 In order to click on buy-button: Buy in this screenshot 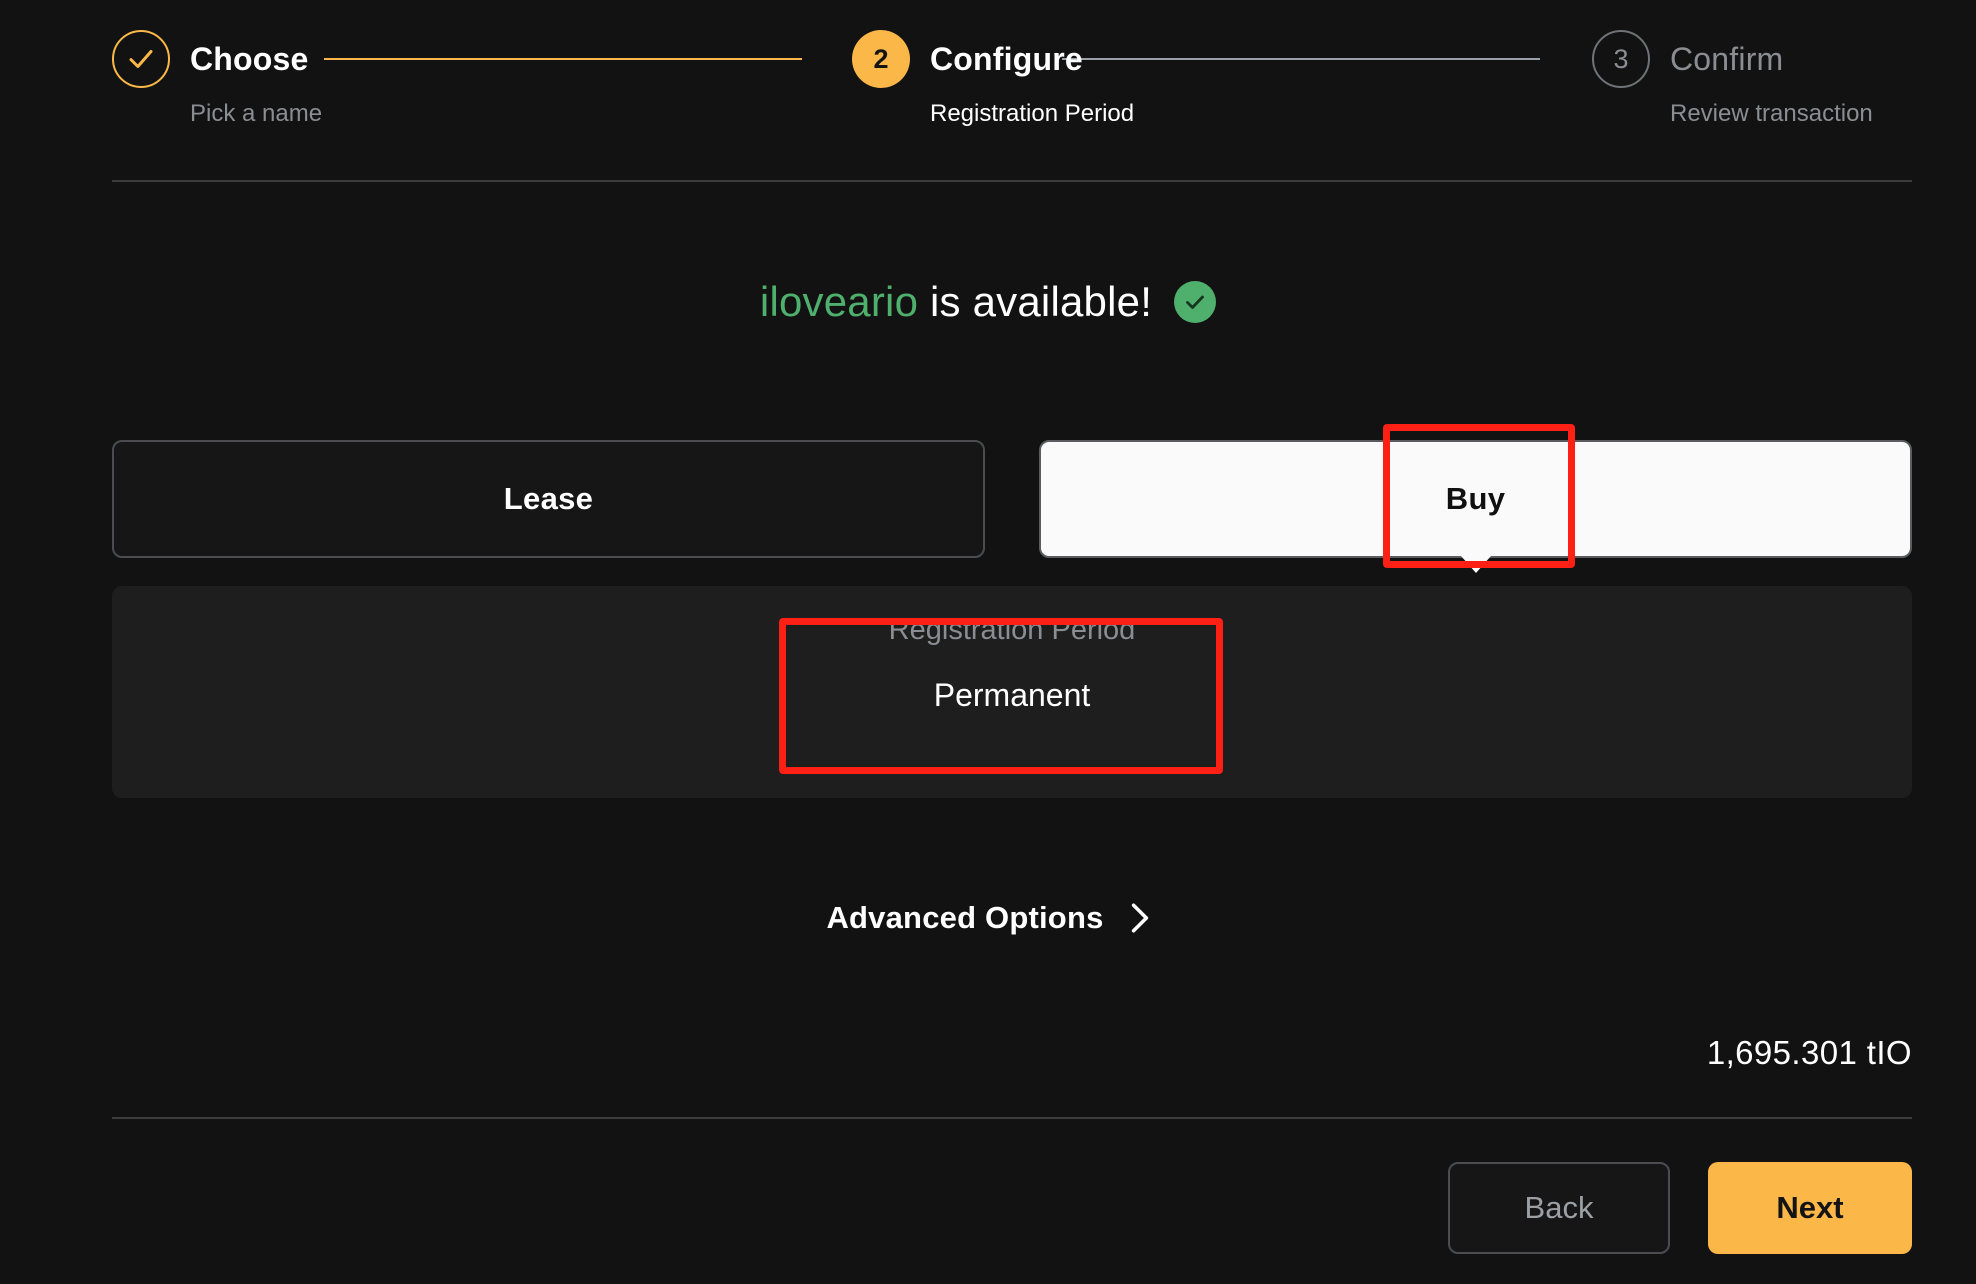, I will do `click(1475, 506)`.